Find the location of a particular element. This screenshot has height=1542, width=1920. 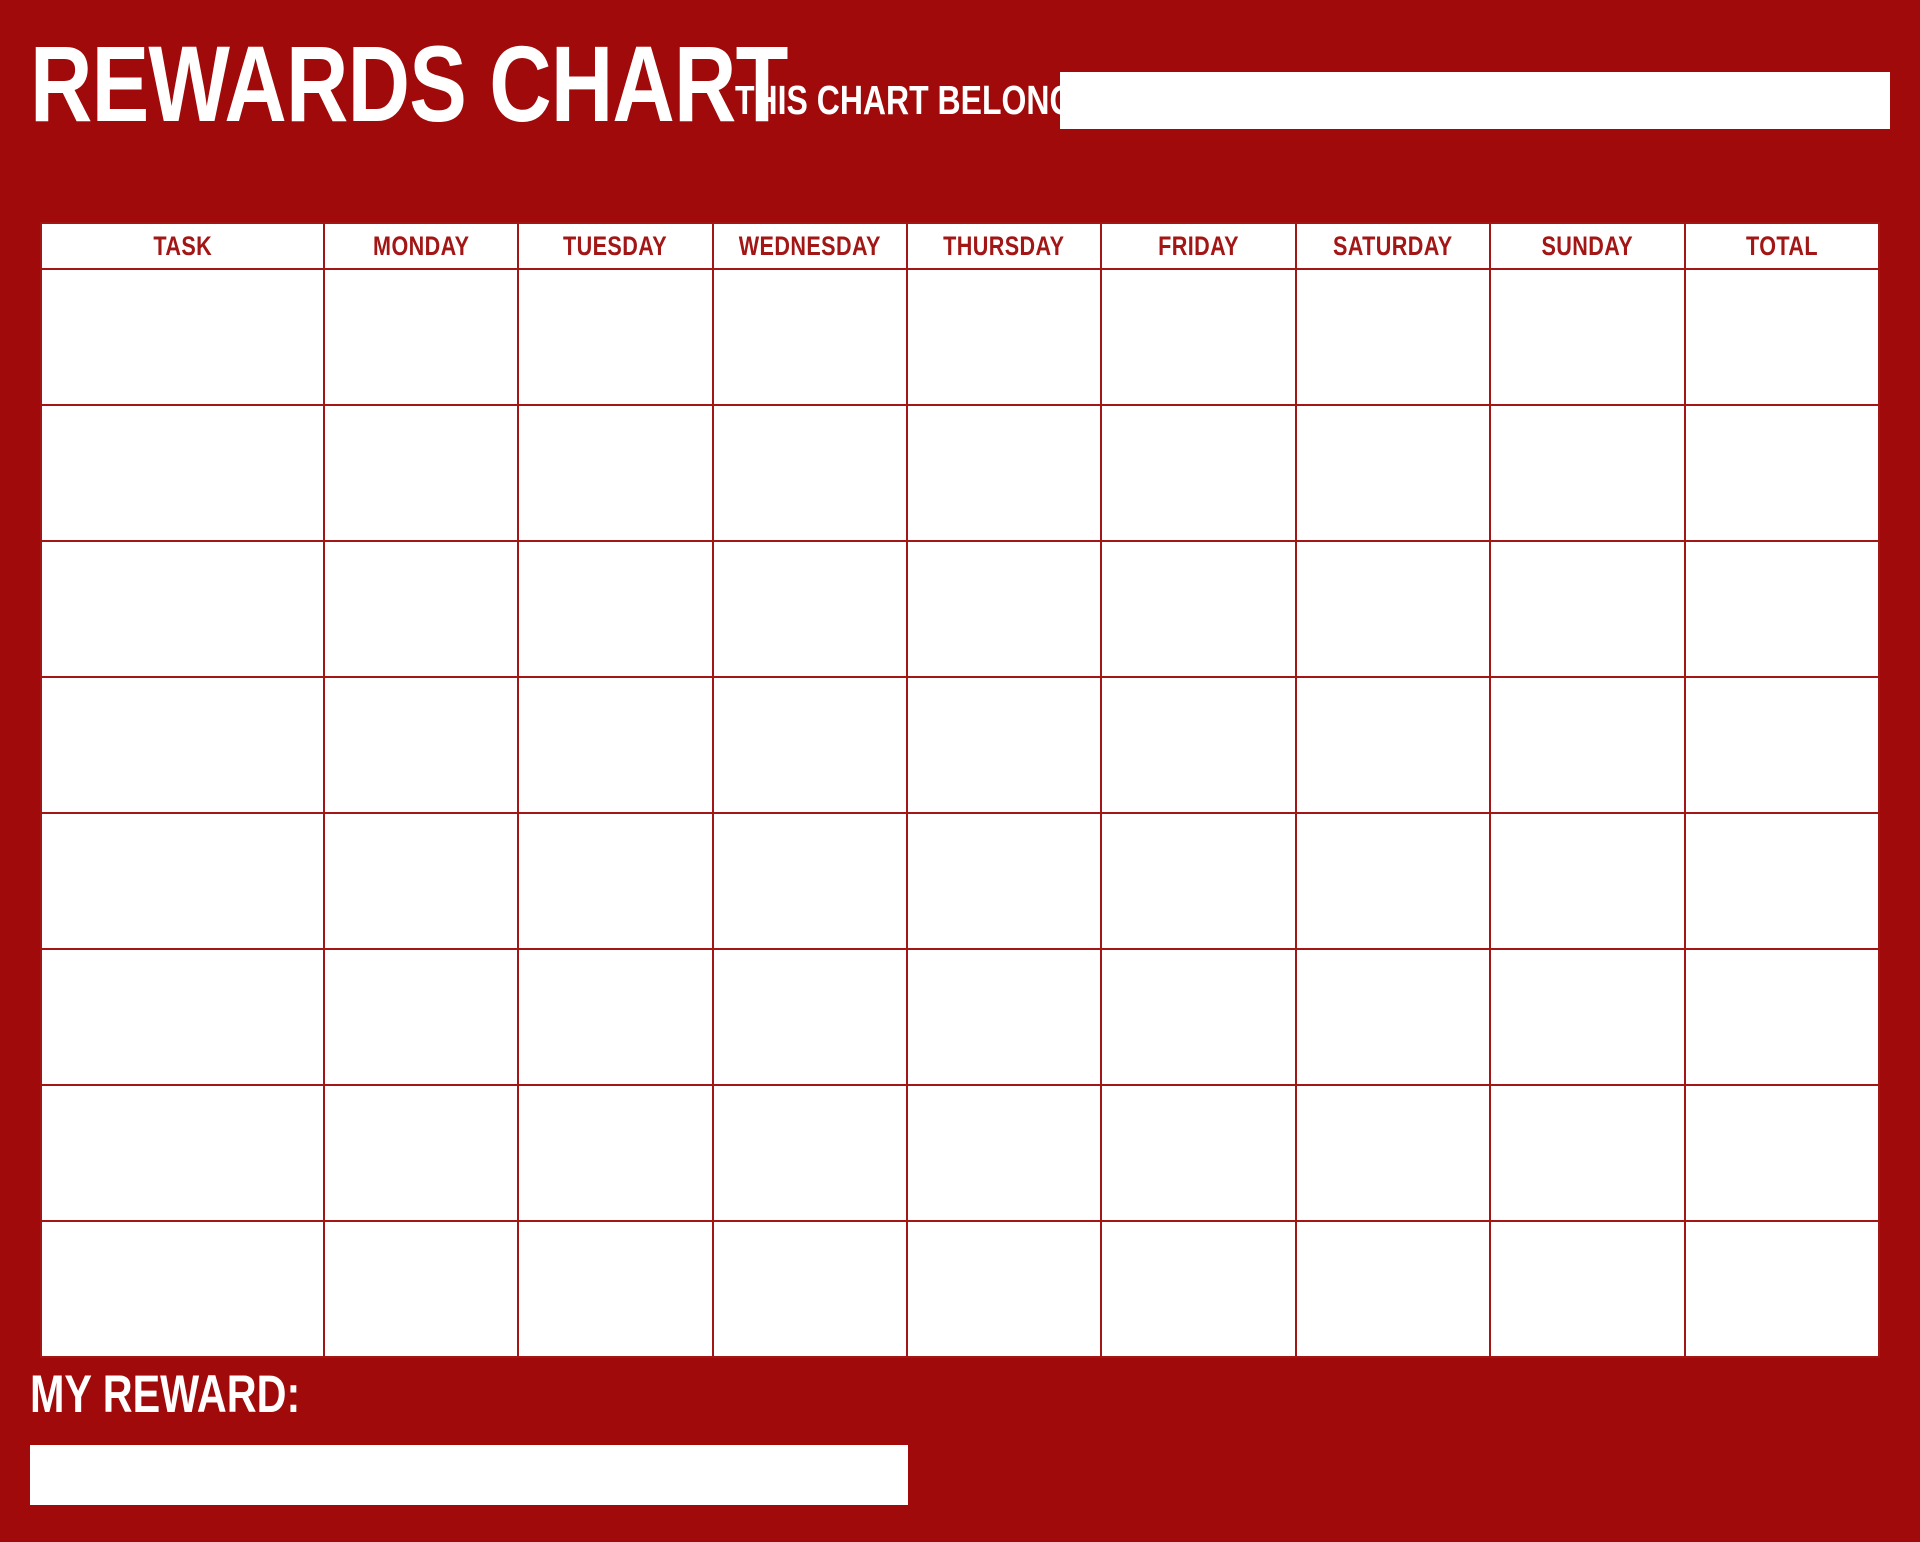

my-reward-input is located at coordinates (469, 1475).